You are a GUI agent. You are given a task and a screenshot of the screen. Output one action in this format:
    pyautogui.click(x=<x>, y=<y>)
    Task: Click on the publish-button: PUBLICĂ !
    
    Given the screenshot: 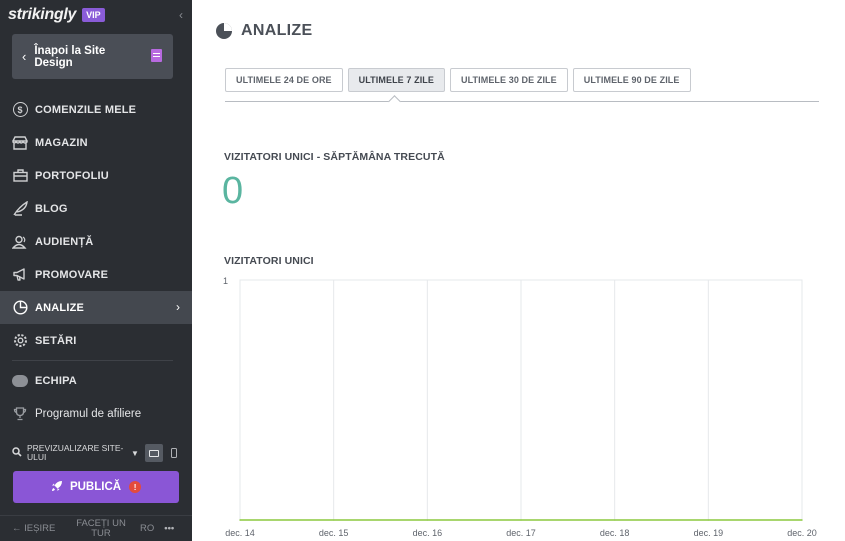 What is the action you would take?
    pyautogui.click(x=96, y=487)
    